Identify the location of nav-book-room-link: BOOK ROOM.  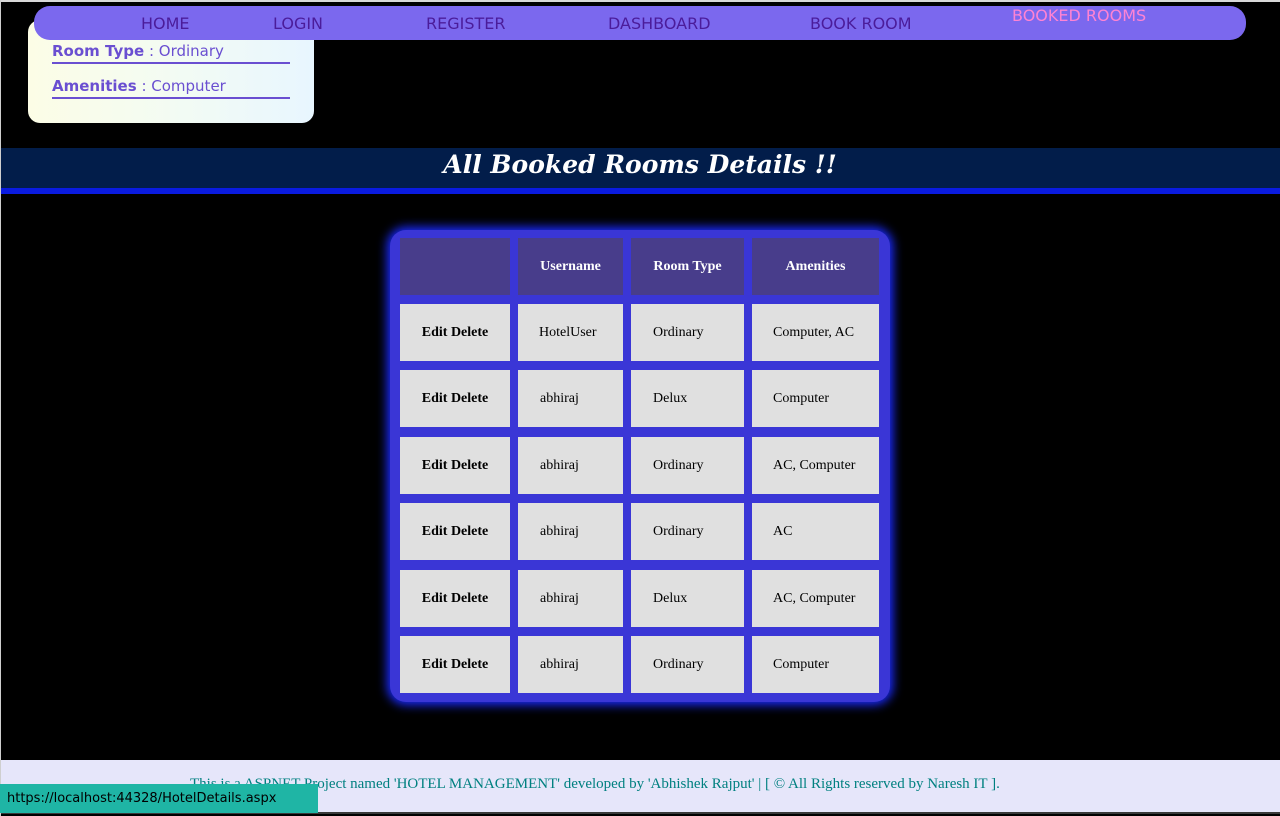
(861, 23).